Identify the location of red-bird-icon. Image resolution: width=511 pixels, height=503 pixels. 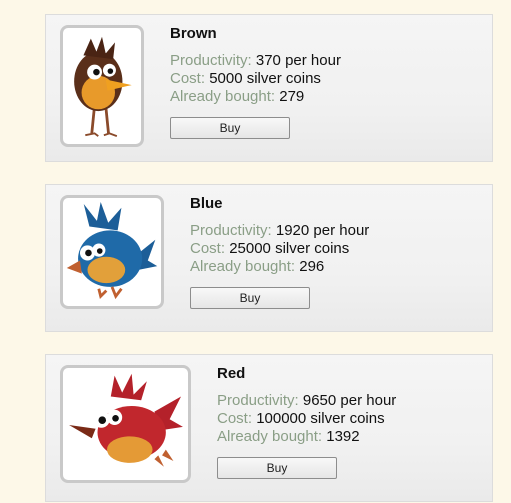
(126, 420).